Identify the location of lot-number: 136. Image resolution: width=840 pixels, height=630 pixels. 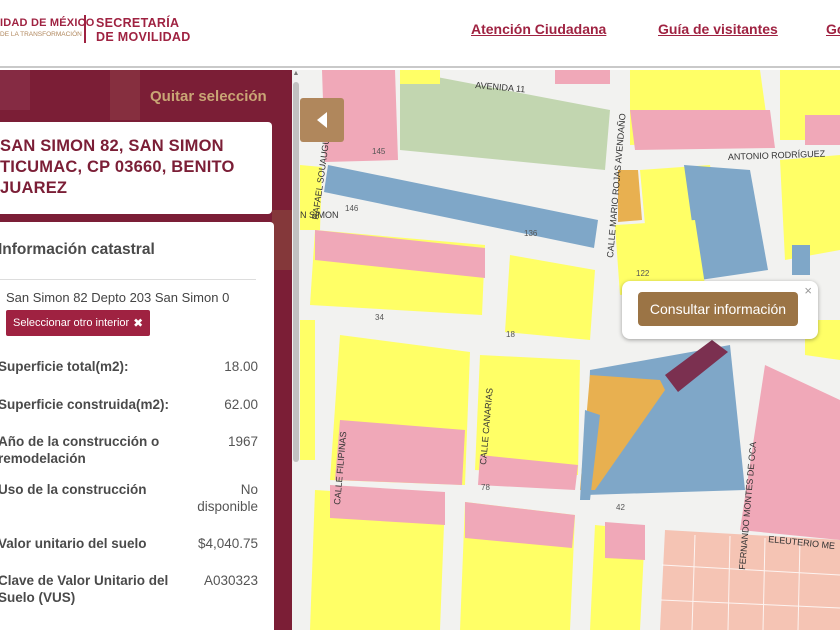
(531, 233).